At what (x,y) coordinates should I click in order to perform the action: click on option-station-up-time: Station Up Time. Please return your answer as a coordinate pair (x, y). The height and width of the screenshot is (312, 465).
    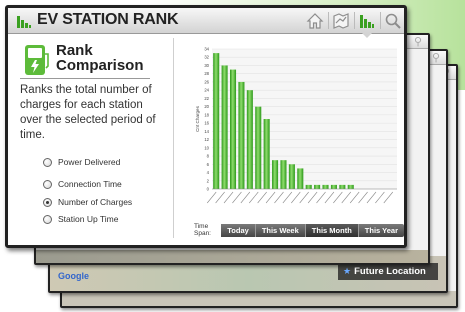
    Looking at the image, I should click on (80, 219).